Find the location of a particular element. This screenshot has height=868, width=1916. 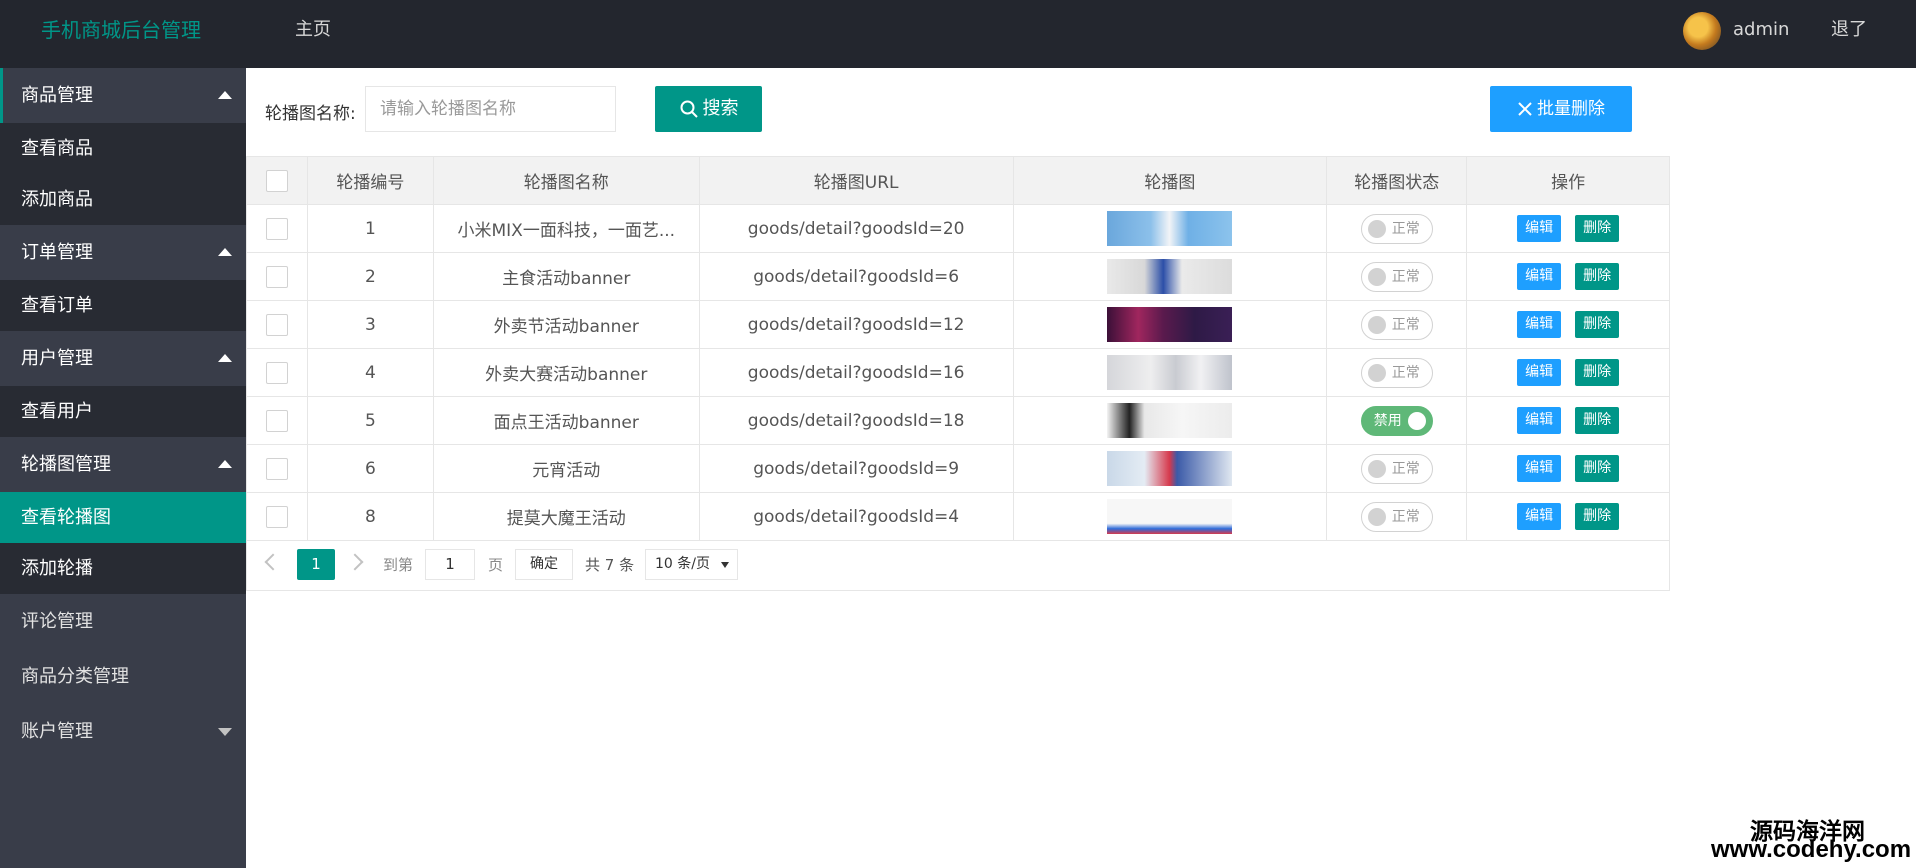

sidebar-group-orders: 订单管理 is located at coordinates (123, 252).